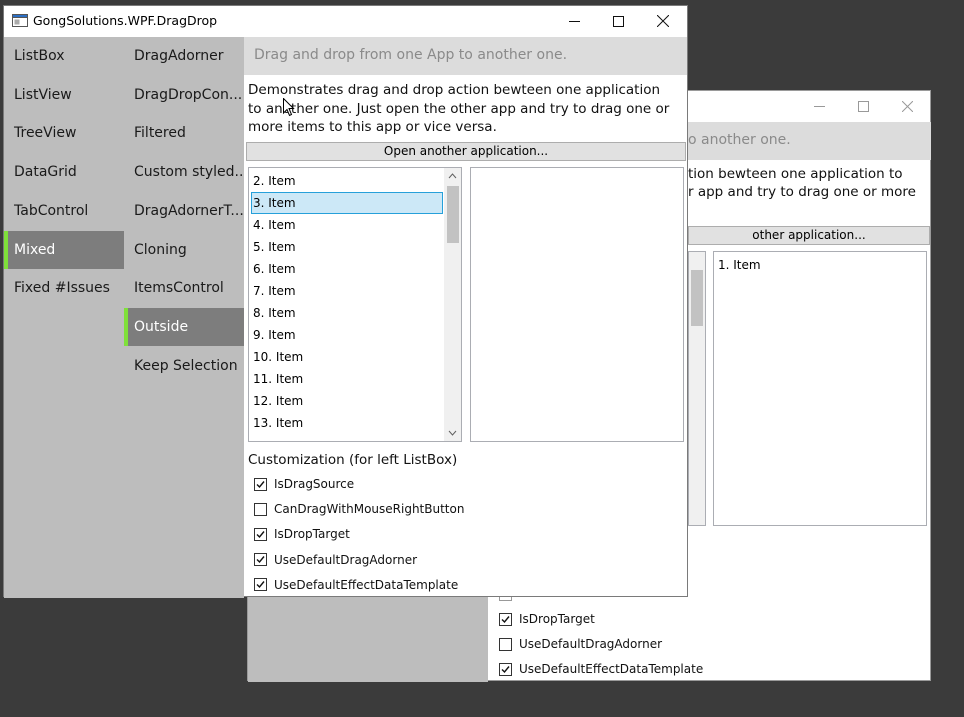 Image resolution: width=964 pixels, height=717 pixels. What do you see at coordinates (802, 192) in the screenshot?
I see `back-description-line2: r app and try to drag one or more` at bounding box center [802, 192].